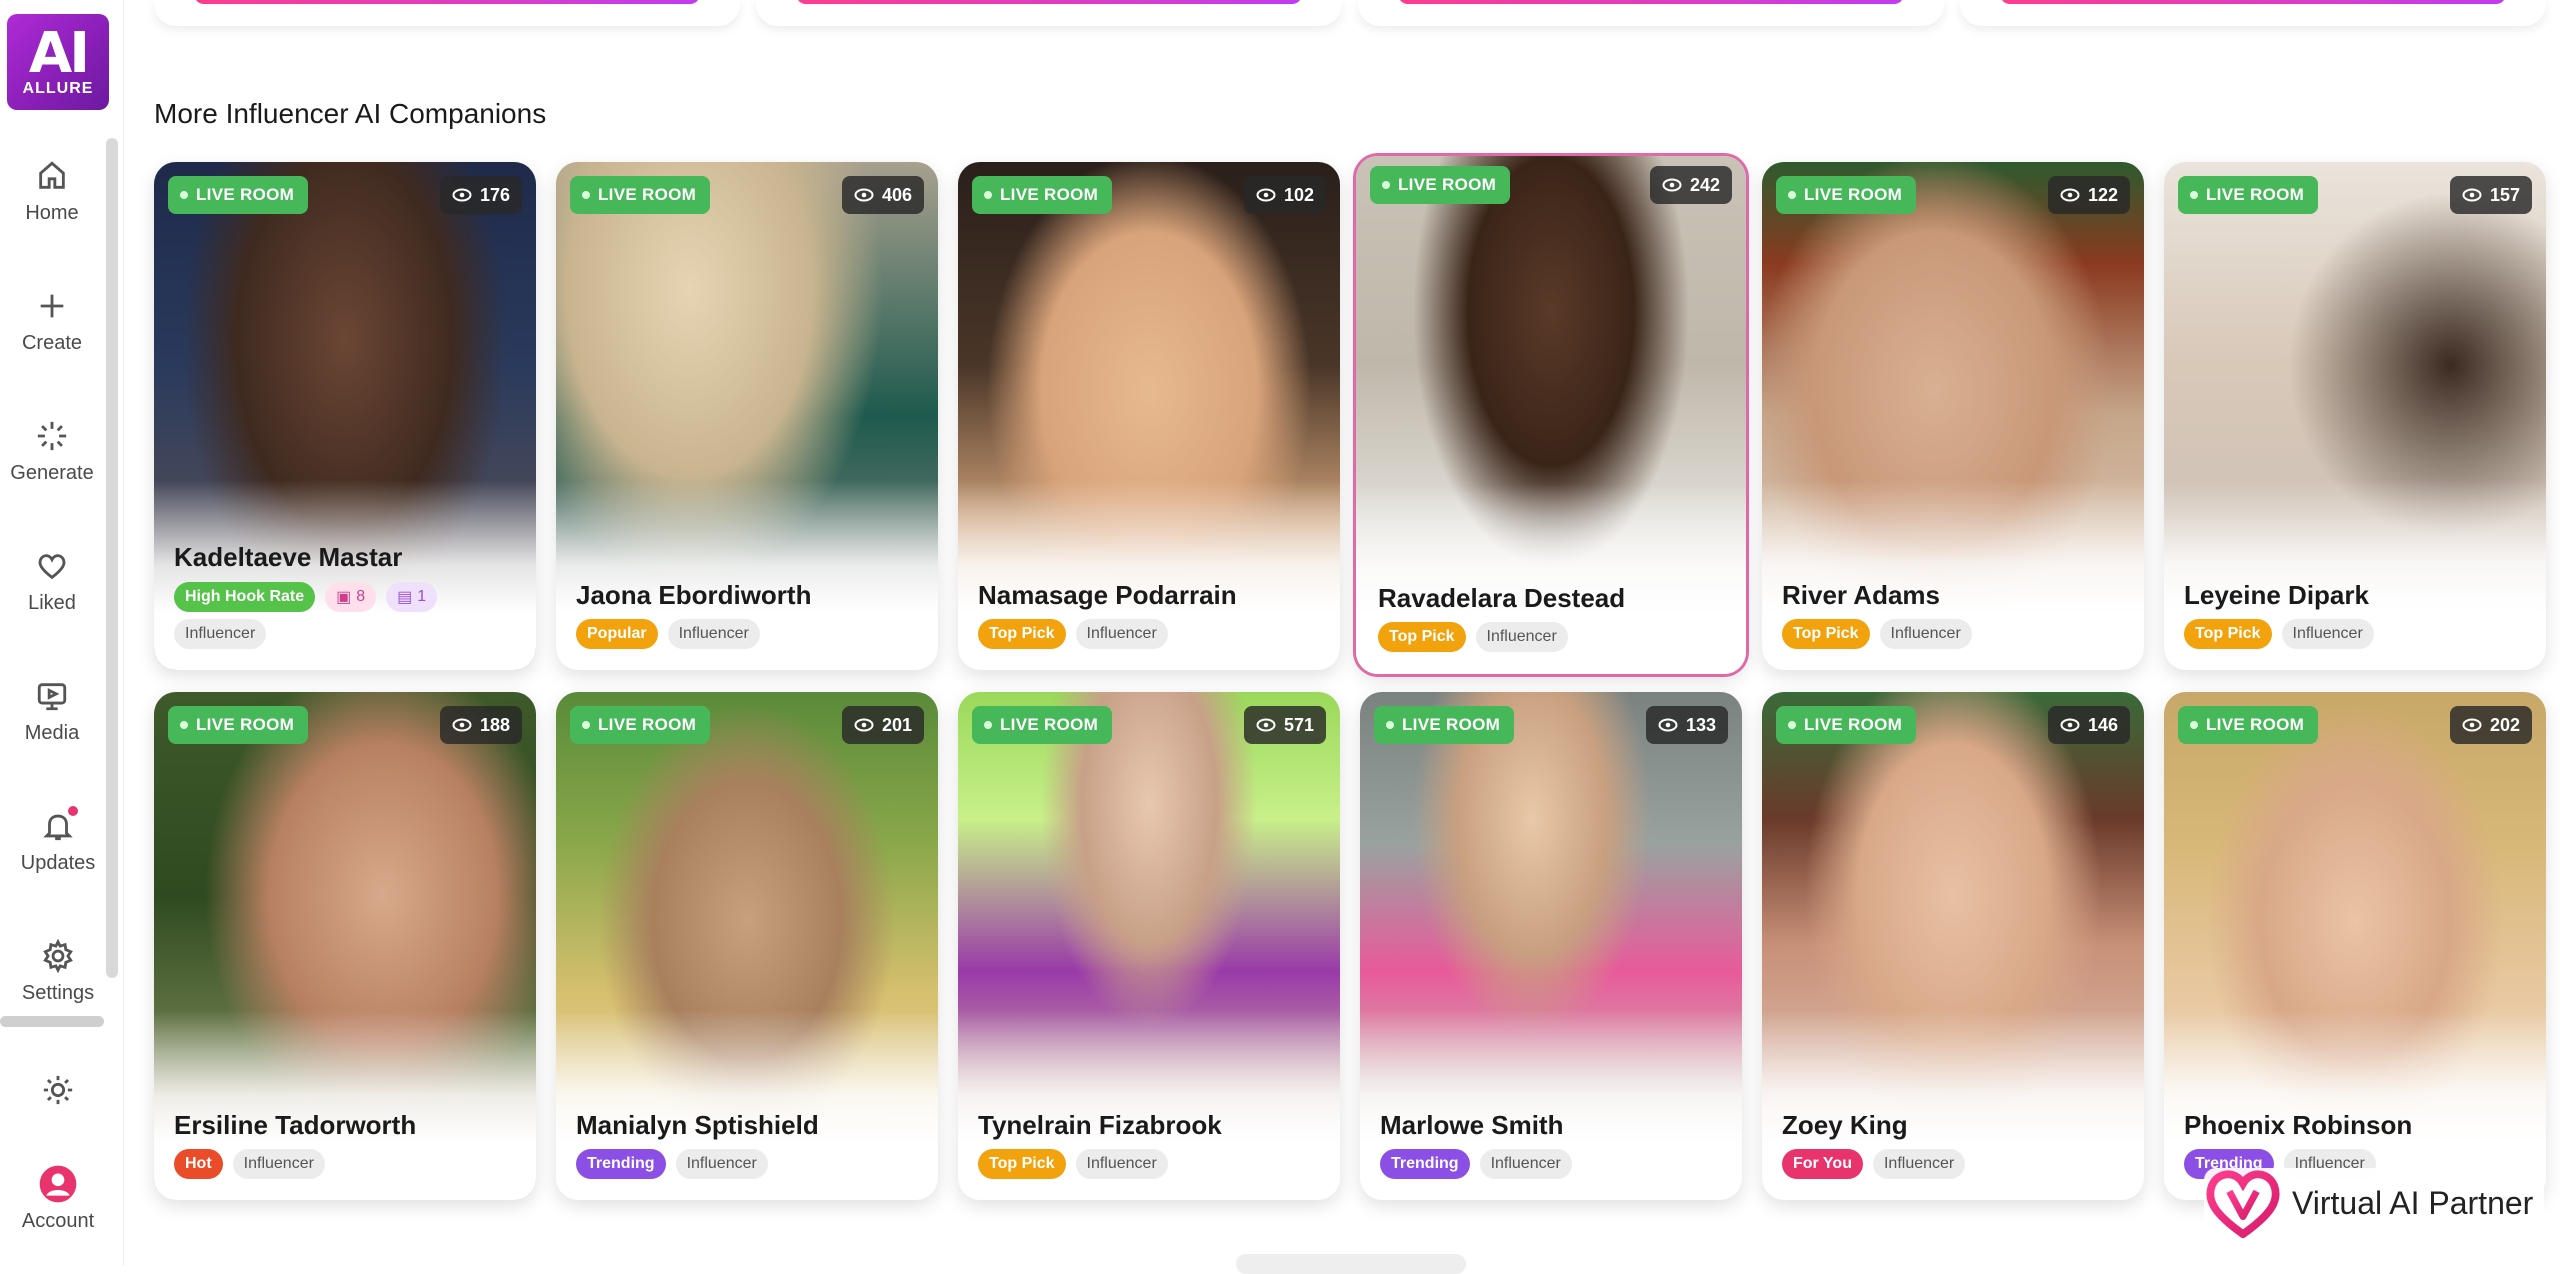 The height and width of the screenshot is (1274, 2560). Describe the element at coordinates (882, 195) in the screenshot. I see `view-count-badge: 406` at that location.